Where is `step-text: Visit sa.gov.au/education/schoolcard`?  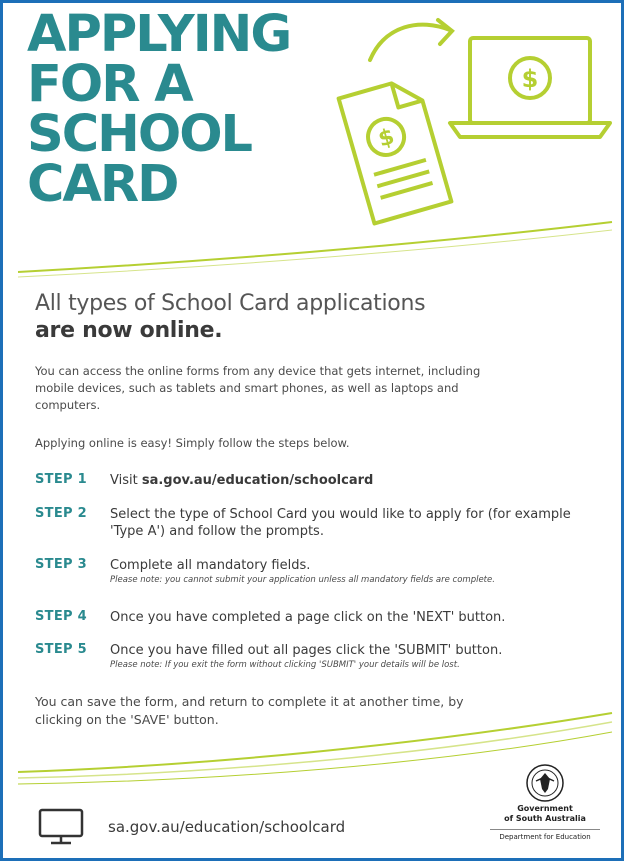
step-text: Visit sa.gov.au/education/schoolcard is located at coordinates (345, 480).